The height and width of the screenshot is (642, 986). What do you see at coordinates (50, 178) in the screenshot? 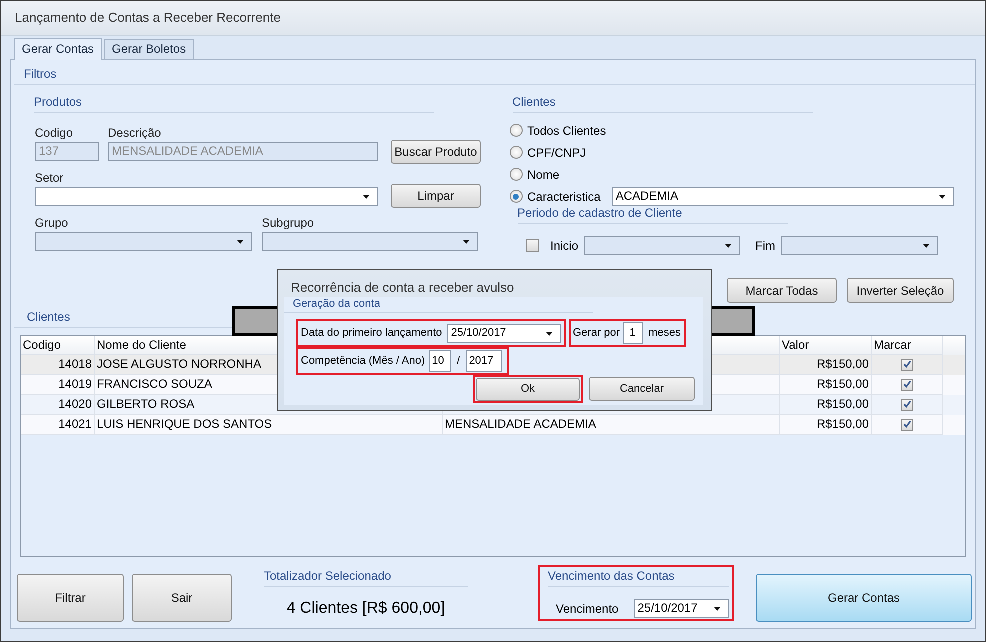
I see `field-label: Setor` at bounding box center [50, 178].